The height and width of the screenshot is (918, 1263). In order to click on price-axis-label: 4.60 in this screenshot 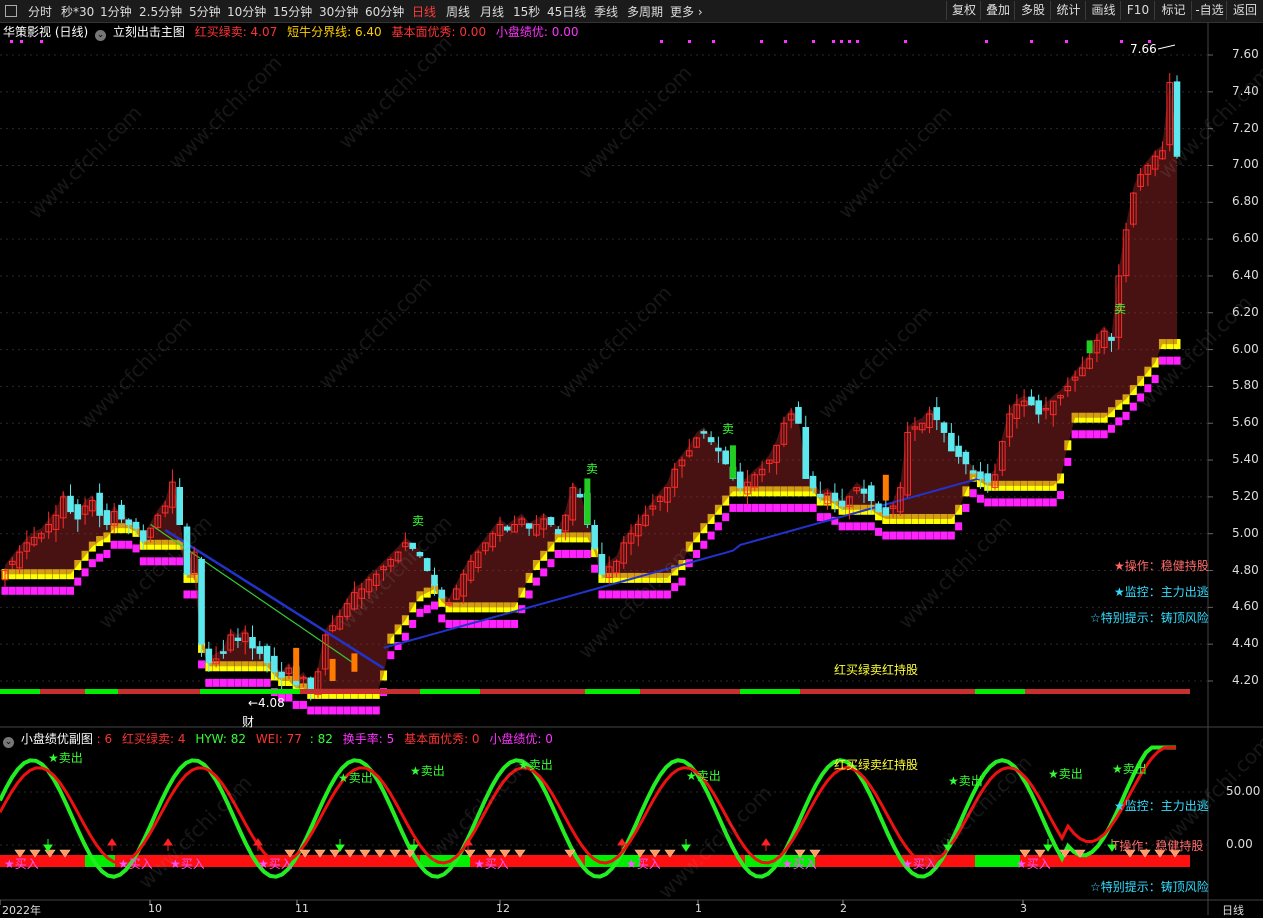, I will do `click(1245, 606)`.